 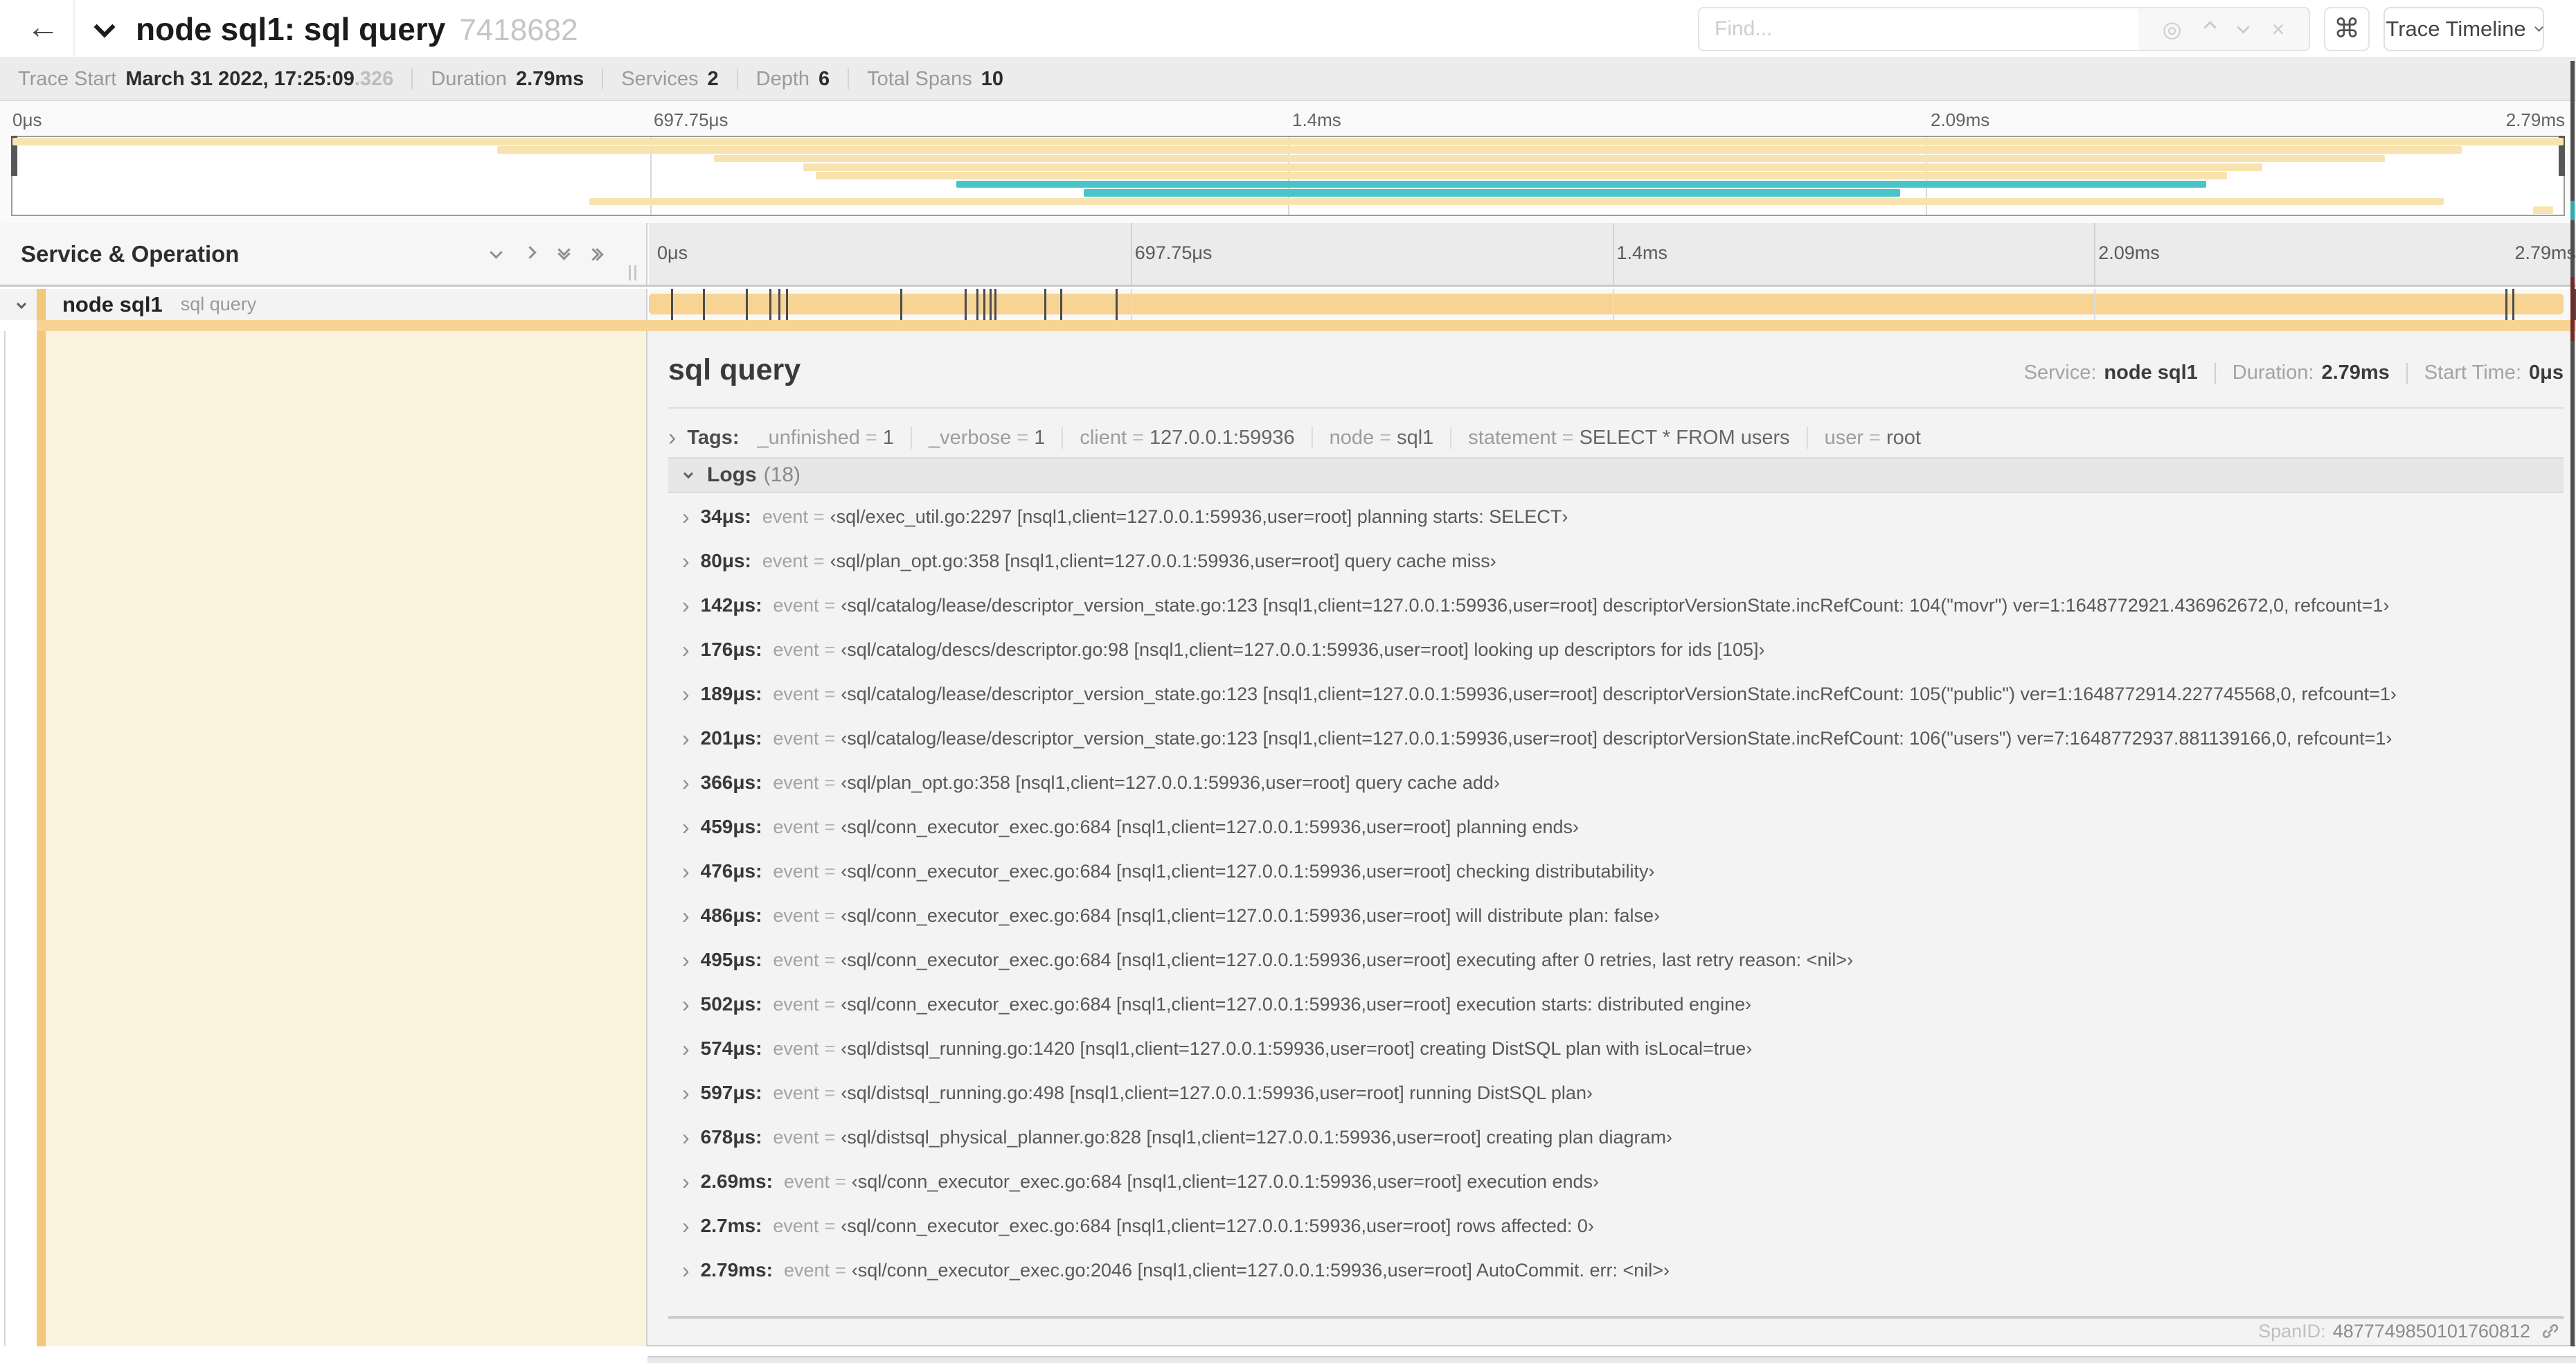 What do you see at coordinates (2210, 28) in the screenshot?
I see `find-prev-icon` at bounding box center [2210, 28].